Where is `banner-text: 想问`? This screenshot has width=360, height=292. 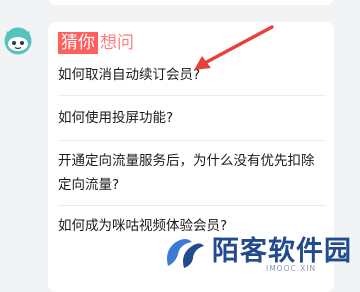 banner-text: 想问 is located at coordinates (117, 43).